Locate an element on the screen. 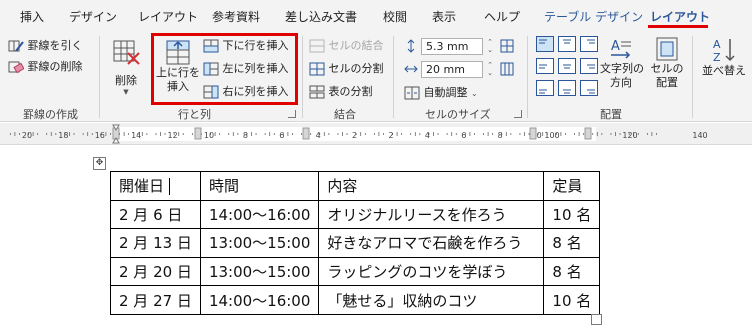 This screenshot has height=332, width=752. text-cursor is located at coordinates (170, 187).